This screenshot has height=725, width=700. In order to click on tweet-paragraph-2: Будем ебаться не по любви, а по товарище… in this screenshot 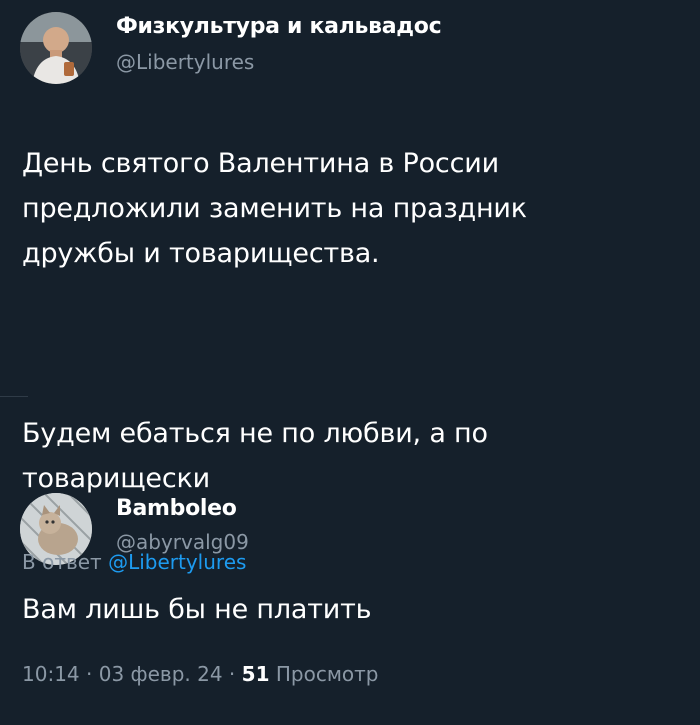, I will do `click(255, 456)`.